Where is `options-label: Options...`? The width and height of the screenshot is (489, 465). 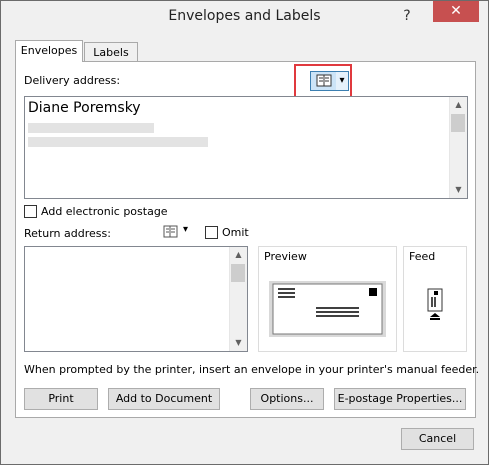
options-label: Options... is located at coordinates (287, 398).